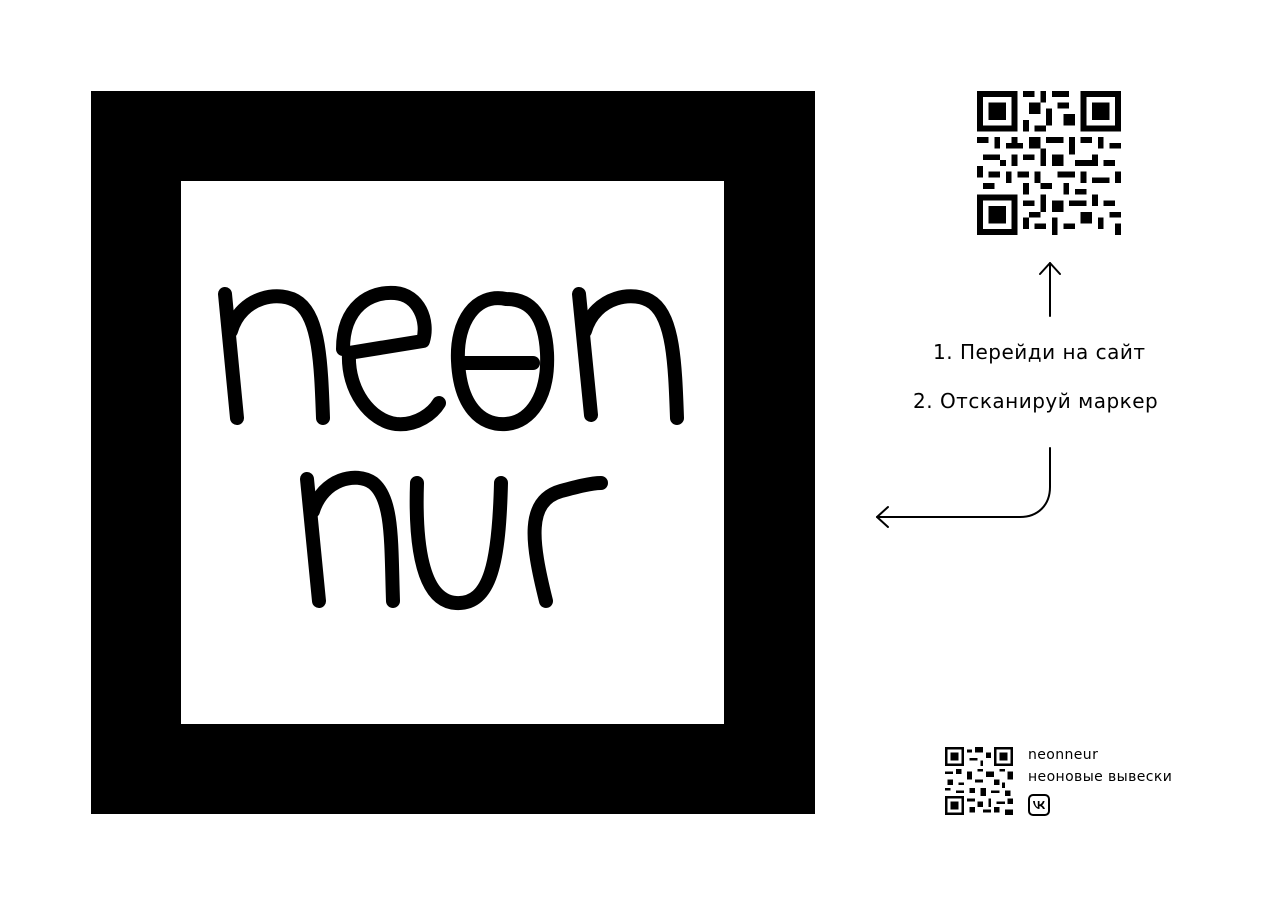  Describe the element at coordinates (1100, 766) in the screenshot. I see `brand-block: neonneur неоновые вывески` at that location.